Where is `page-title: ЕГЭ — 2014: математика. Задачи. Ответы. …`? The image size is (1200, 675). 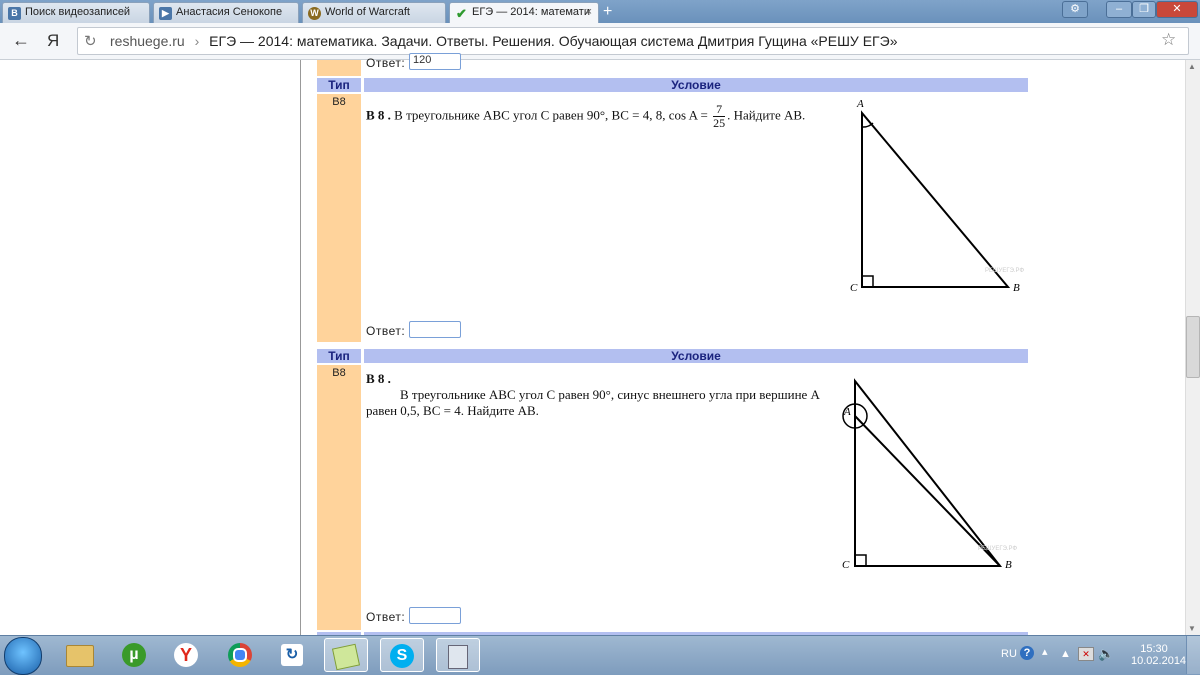
page-title: ЕГЭ — 2014: математика. Задачи. Ответы. … is located at coordinates (553, 41).